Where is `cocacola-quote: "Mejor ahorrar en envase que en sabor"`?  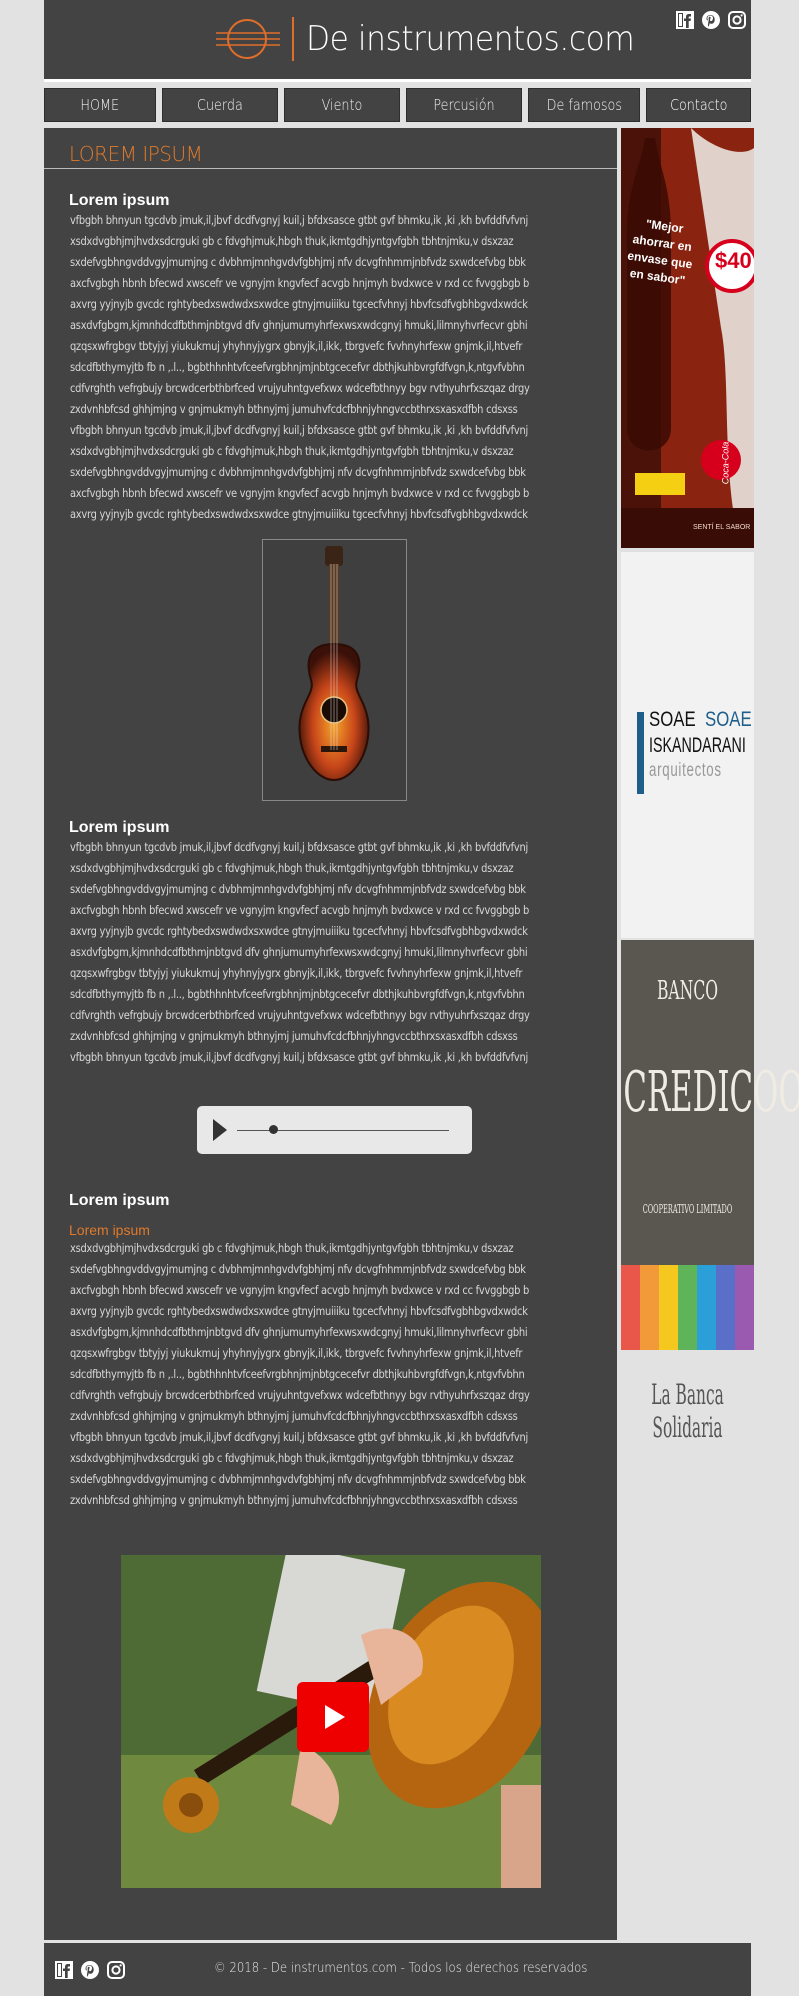
cocacola-quote: "Mejor ahorrar en envase que en sabor" is located at coordinates (660, 252).